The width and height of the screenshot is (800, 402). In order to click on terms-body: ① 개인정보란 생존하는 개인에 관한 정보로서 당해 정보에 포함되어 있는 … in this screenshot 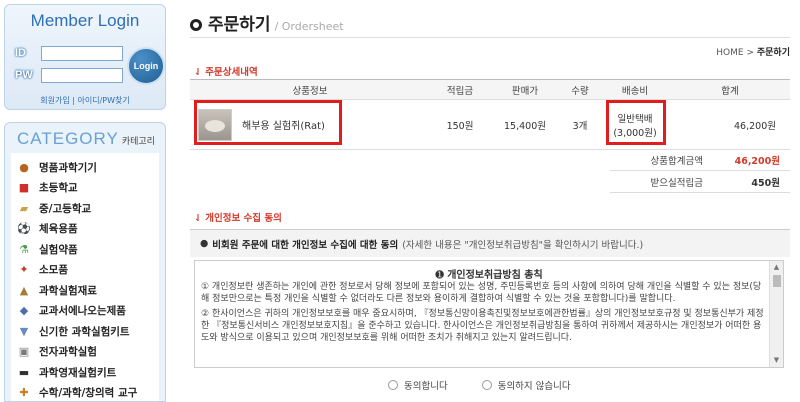, I will do `click(489, 312)`.